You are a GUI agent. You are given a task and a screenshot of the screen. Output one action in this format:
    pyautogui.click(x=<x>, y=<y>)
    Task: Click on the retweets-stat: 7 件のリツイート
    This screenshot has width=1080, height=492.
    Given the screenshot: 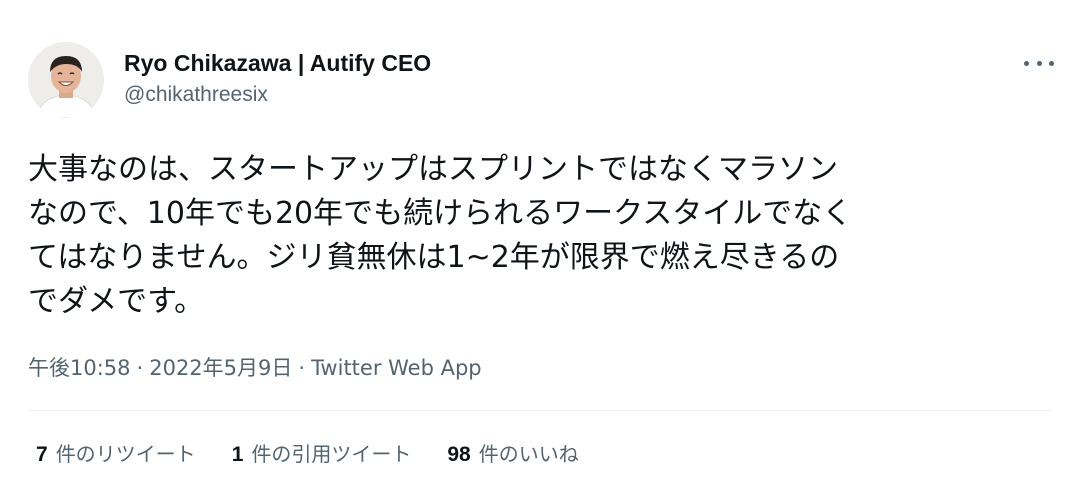 What is the action you would take?
    pyautogui.click(x=116, y=452)
    